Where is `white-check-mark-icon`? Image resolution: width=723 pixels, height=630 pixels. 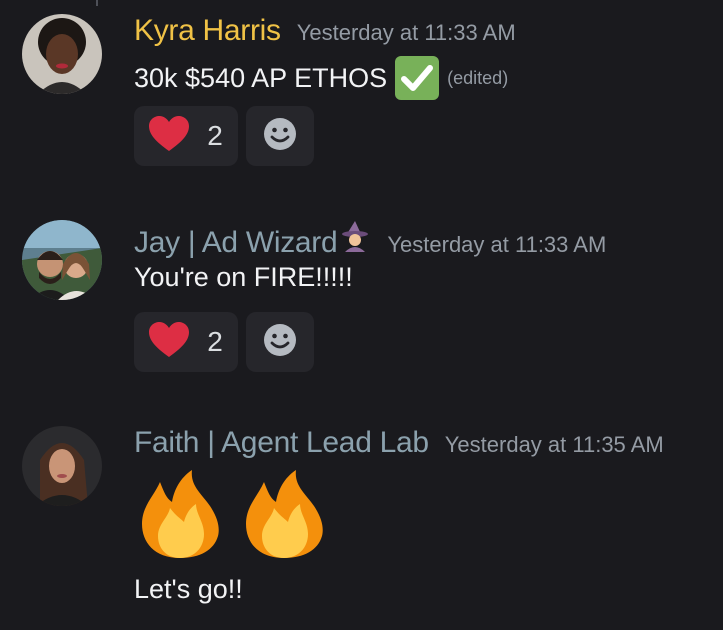 white-check-mark-icon is located at coordinates (417, 78).